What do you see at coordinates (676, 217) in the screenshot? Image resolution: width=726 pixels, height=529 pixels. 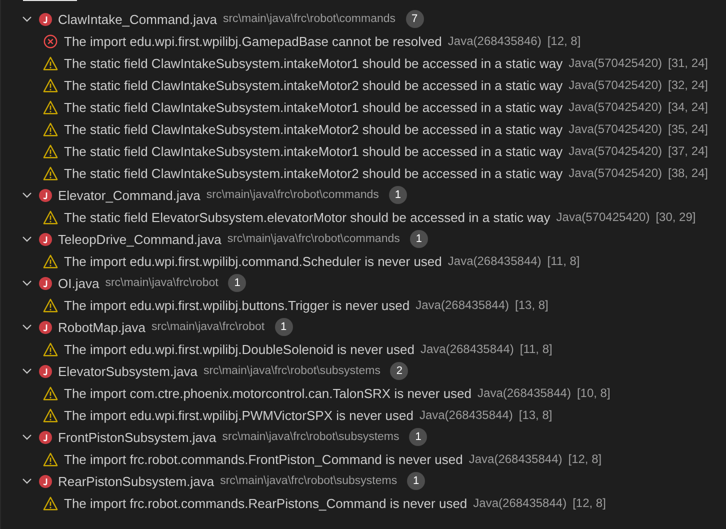 I see `problem-position: [30, 29]` at bounding box center [676, 217].